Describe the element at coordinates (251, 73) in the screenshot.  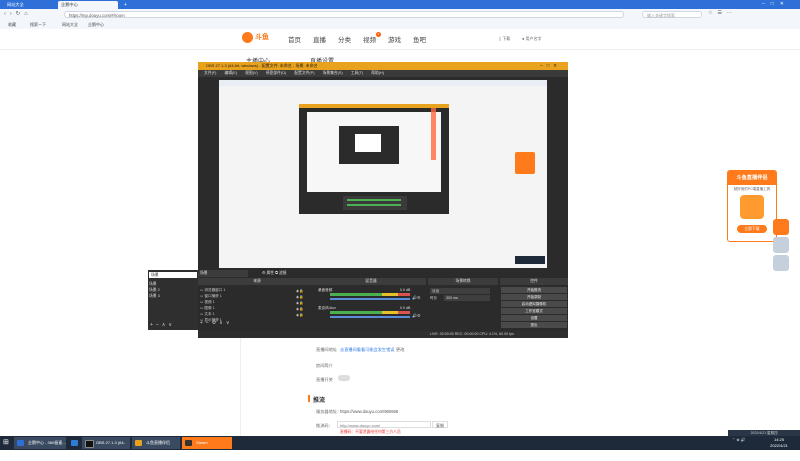
I see `obs-menu-view: 视图(V)` at that location.